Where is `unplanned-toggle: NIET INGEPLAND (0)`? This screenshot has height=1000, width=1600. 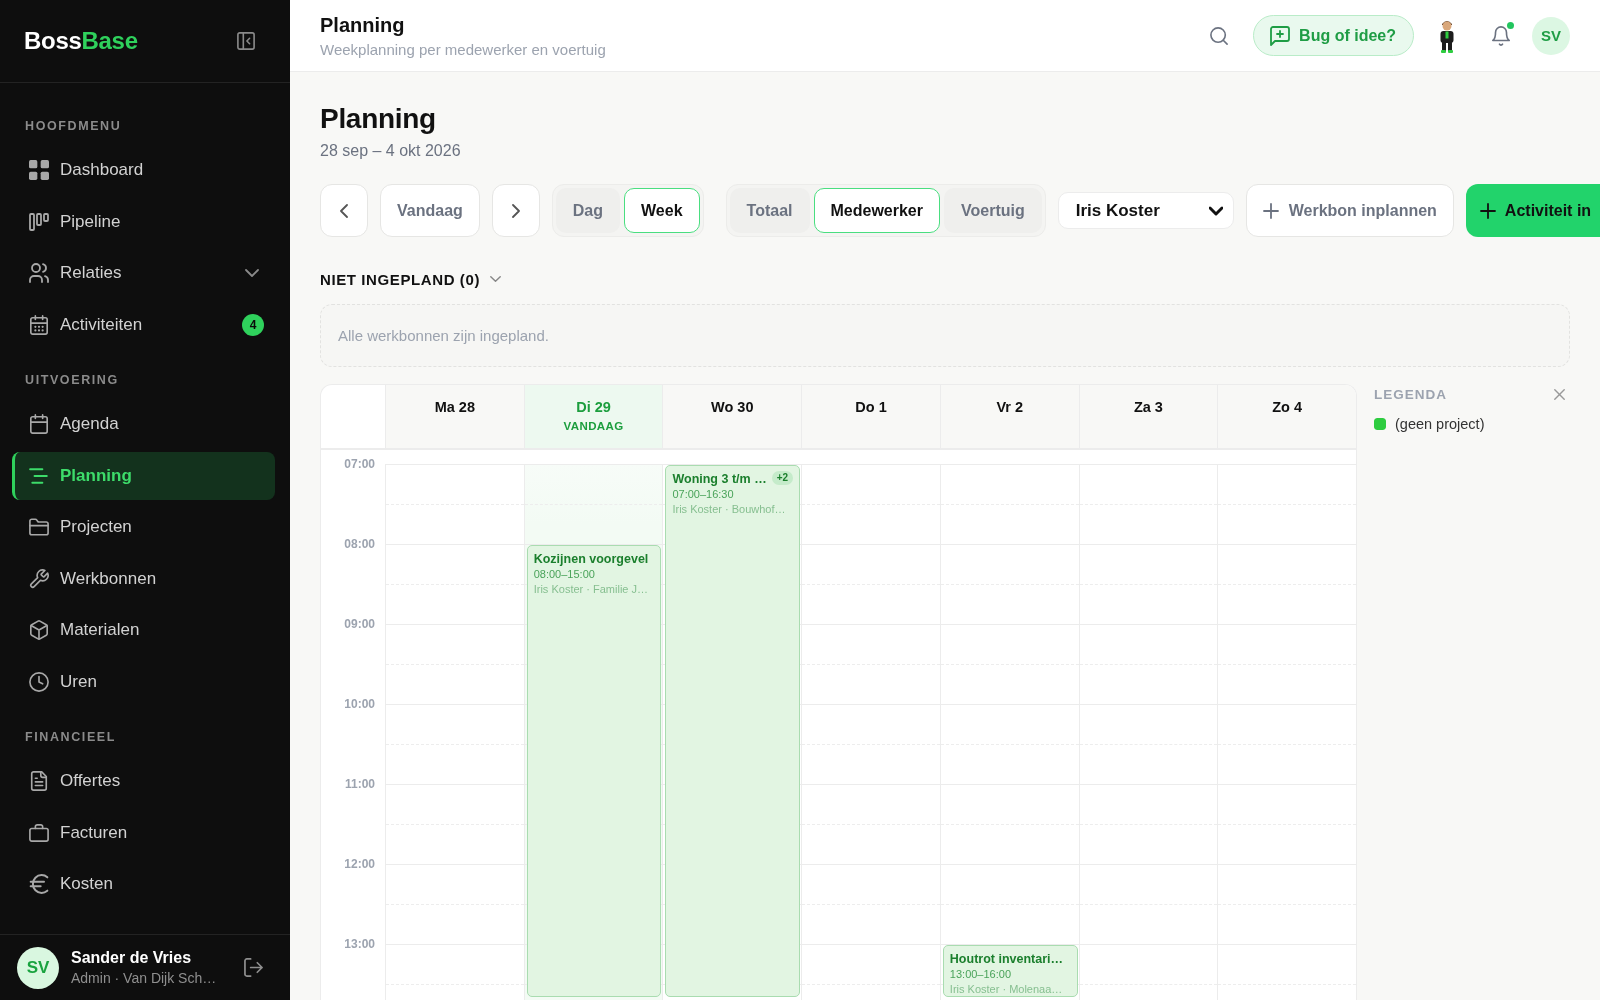
unplanned-toggle: NIET INGEPLAND (0) is located at coordinates (410, 279).